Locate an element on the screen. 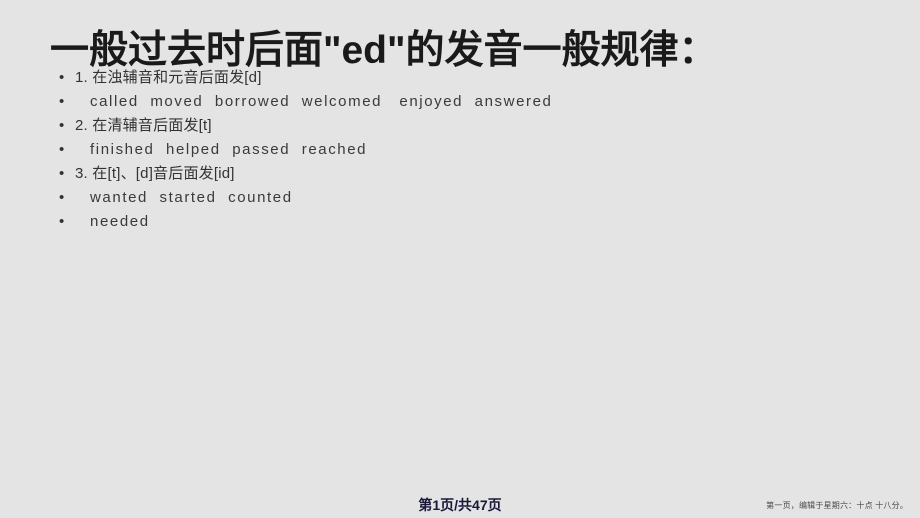 The image size is (920, 518). list-item-label: 2. 在清辅音后面发[t] is located at coordinates (143, 125).